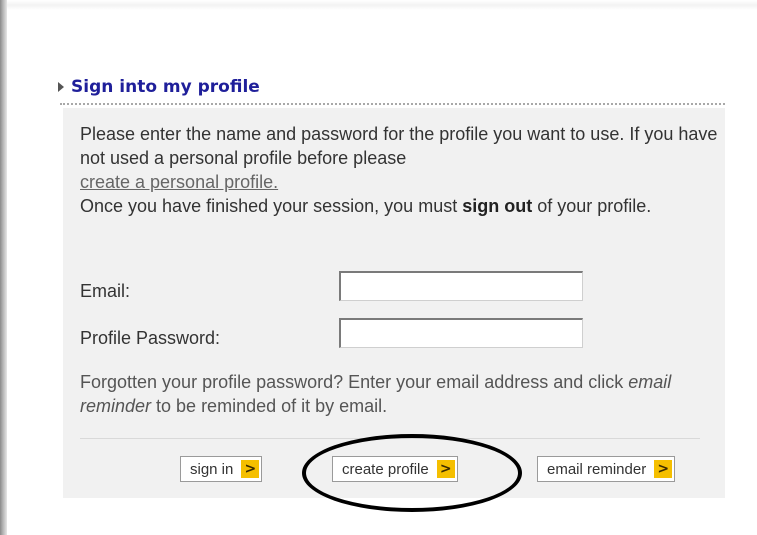  Describe the element at coordinates (212, 469) in the screenshot. I see `sign-in-label: sign in` at that location.